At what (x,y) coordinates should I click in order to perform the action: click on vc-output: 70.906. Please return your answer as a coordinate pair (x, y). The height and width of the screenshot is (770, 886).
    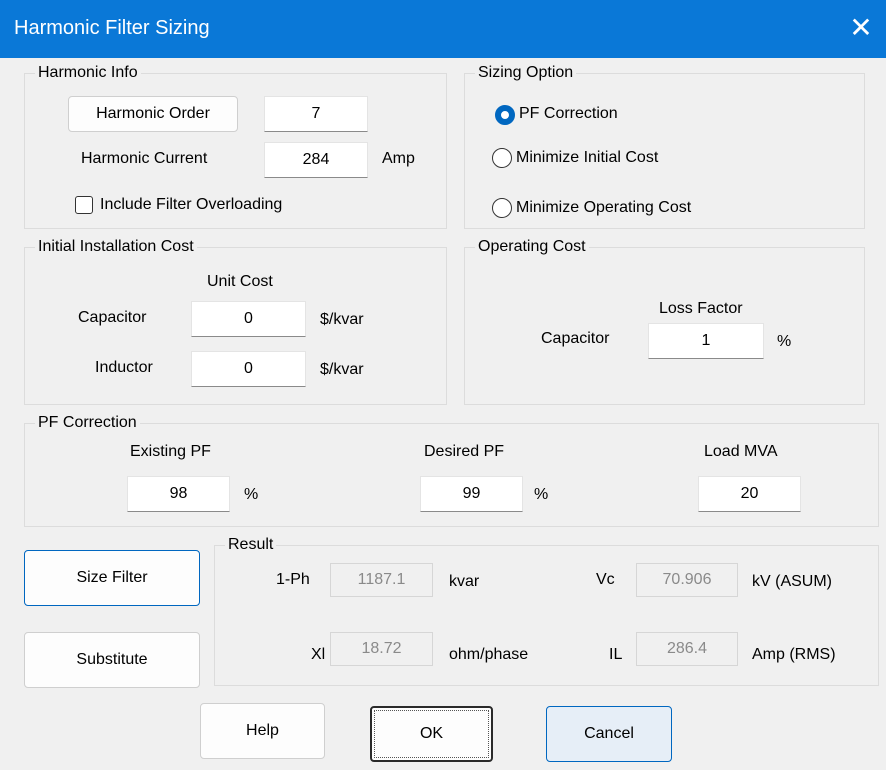
    Looking at the image, I should click on (687, 580).